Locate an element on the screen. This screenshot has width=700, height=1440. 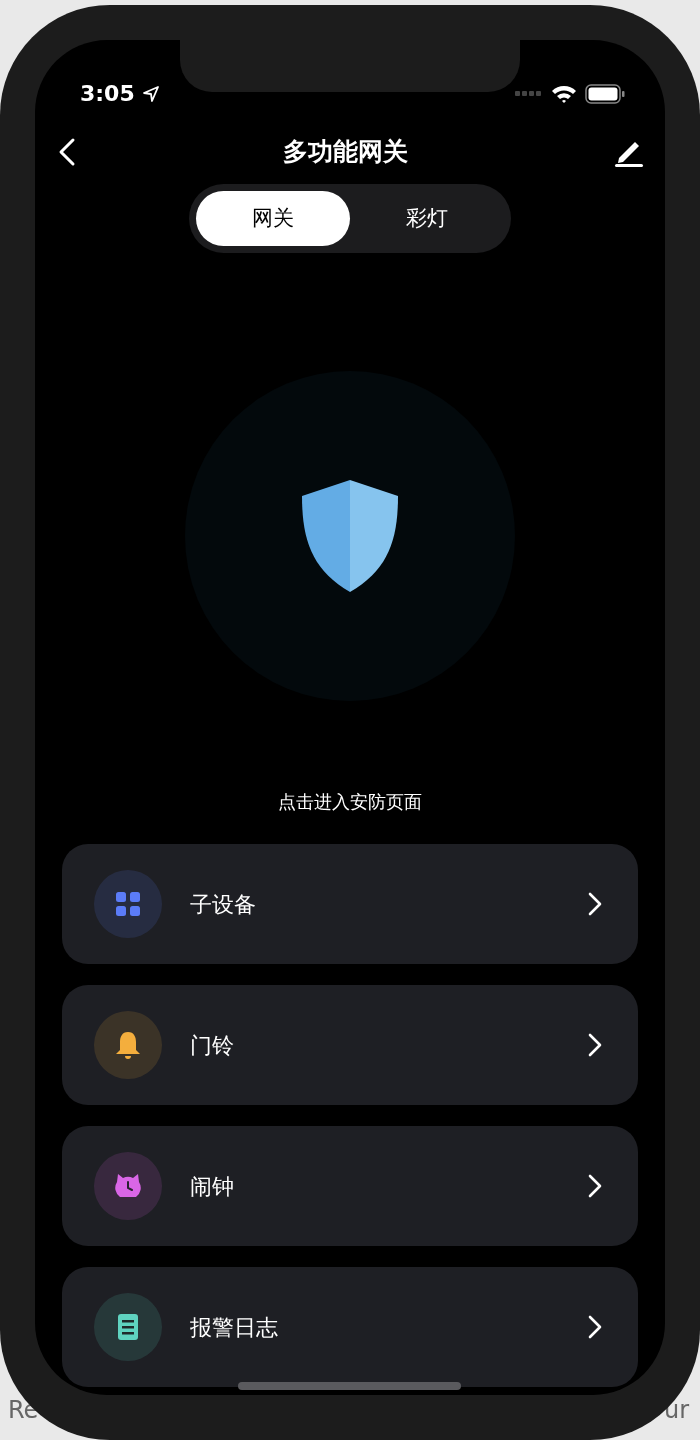
battery-icon is located at coordinates (605, 93).